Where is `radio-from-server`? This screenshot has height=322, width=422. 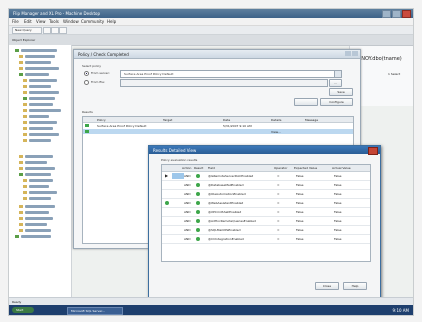
radio-from-server is located at coordinates (86, 73).